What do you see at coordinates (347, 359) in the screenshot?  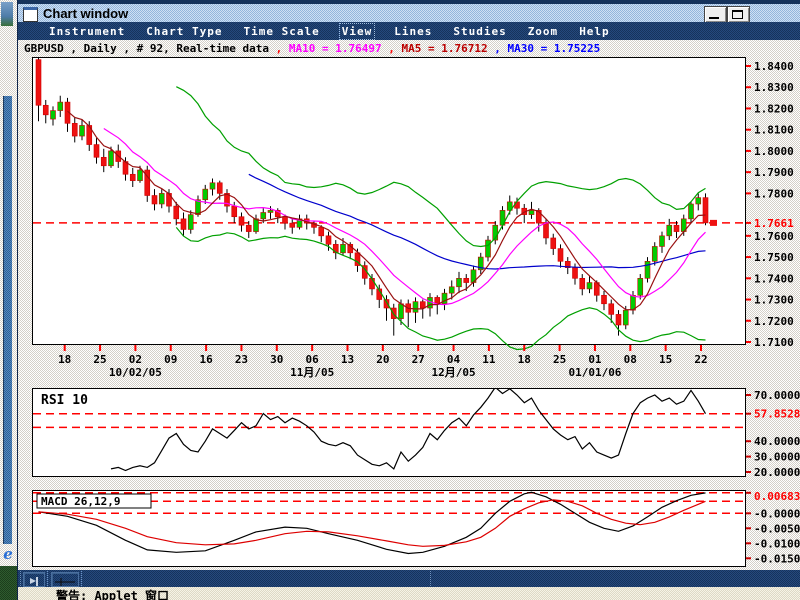 I see `date-axis-label: 13` at bounding box center [347, 359].